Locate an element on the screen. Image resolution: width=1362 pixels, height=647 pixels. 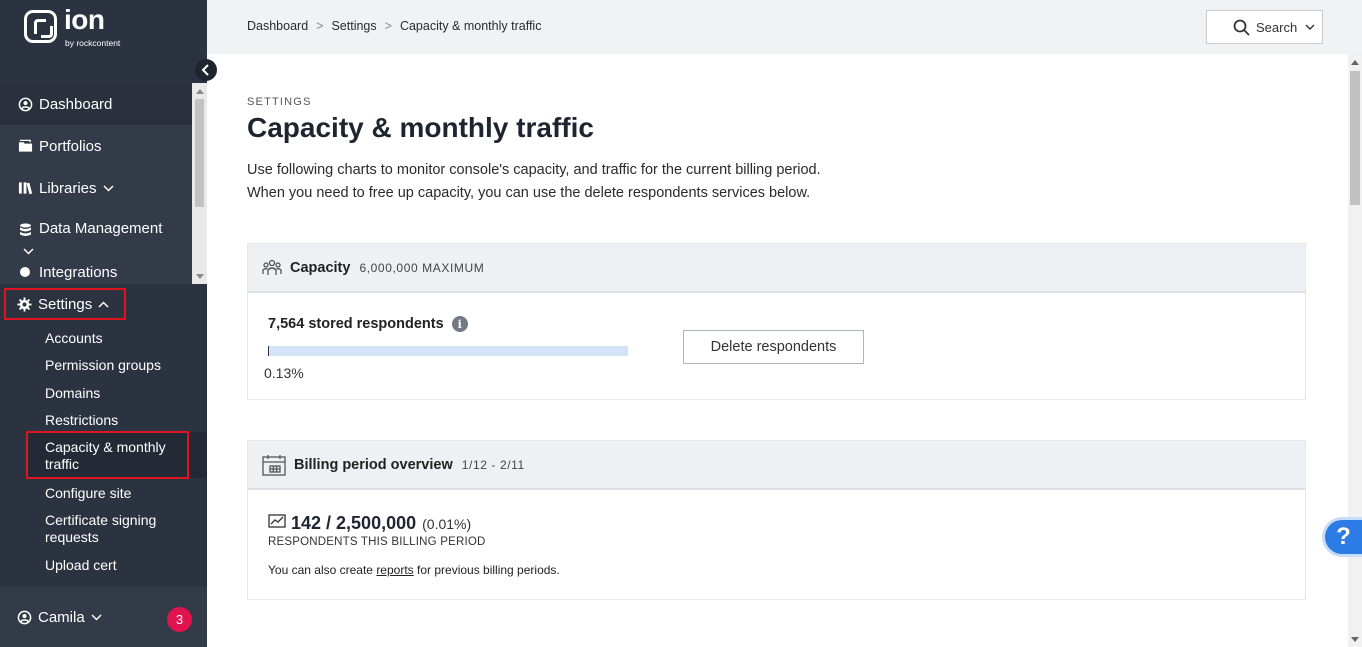
ion-logo: ion by rockcontent is located at coordinates (79, 28).